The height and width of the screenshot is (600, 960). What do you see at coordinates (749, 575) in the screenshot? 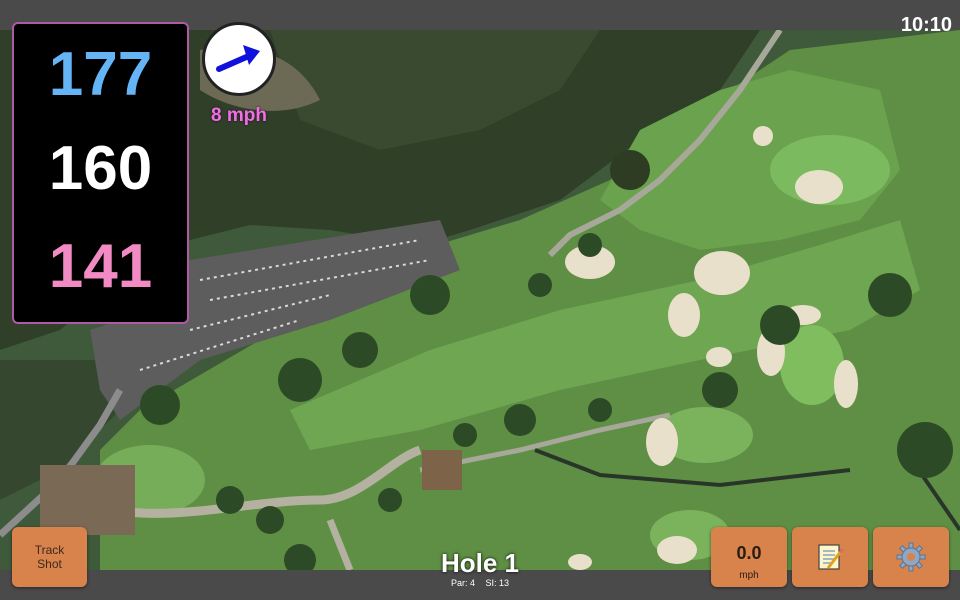
I see `speed-unit: mph` at bounding box center [749, 575].